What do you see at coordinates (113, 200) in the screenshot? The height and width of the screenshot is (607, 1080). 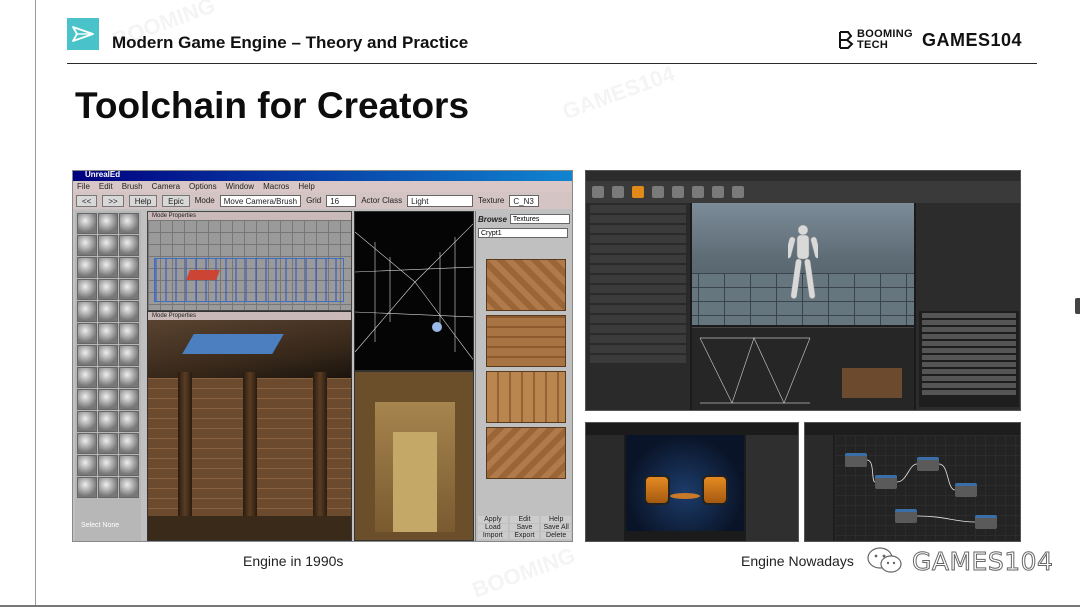 I see `forward-button: >>` at bounding box center [113, 200].